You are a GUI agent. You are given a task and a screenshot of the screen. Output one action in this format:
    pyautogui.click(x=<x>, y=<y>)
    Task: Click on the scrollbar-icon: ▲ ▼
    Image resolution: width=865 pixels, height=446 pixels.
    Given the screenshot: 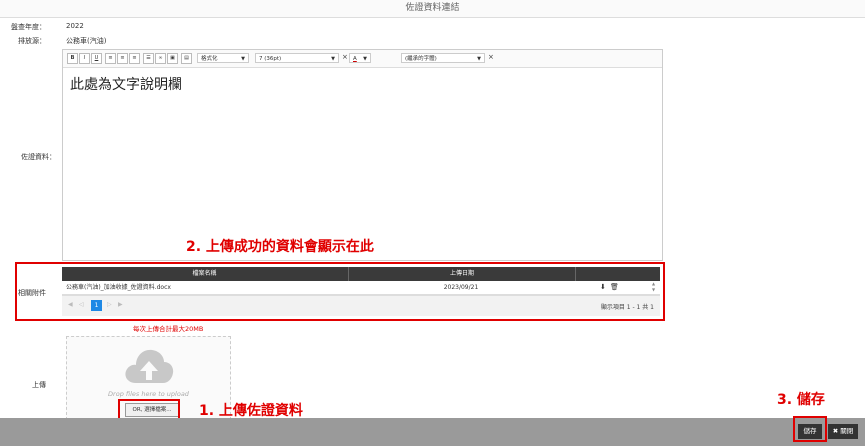 What is the action you would take?
    pyautogui.click(x=656, y=287)
    